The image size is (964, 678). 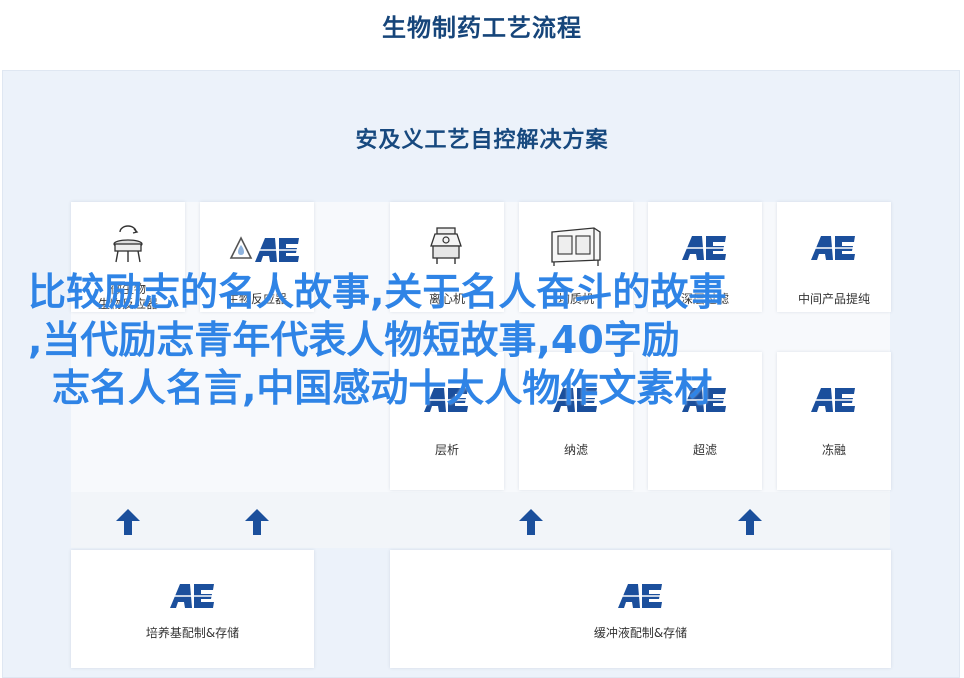 I want to click on page-title: 生物制药工艺流程, so click(x=482, y=28).